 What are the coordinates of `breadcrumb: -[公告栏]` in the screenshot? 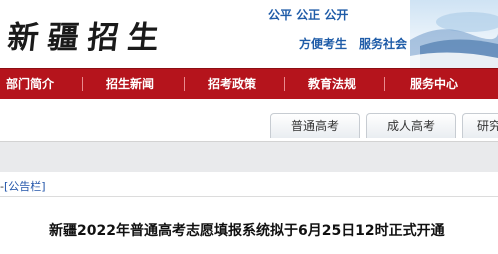 It's located at (23, 186).